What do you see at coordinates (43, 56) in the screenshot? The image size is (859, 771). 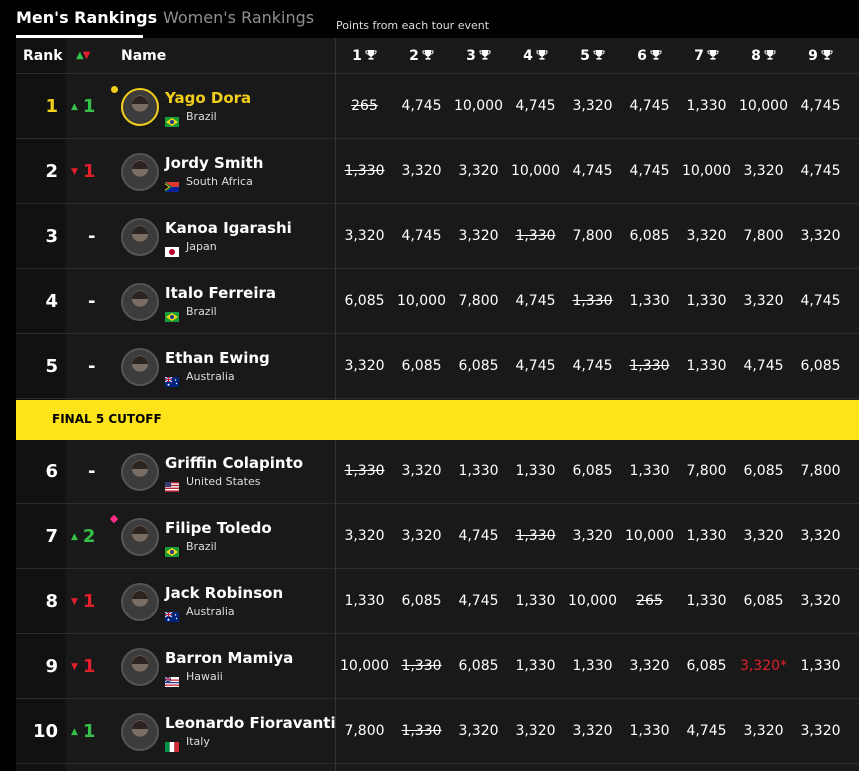 I see `rank-header: Rank` at bounding box center [43, 56].